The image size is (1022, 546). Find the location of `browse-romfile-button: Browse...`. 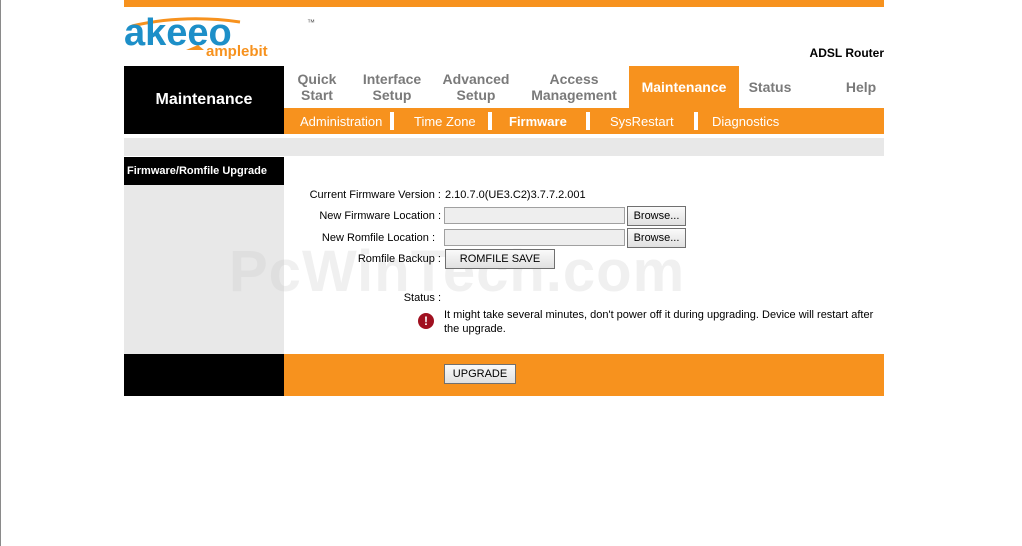

browse-romfile-button: Browse... is located at coordinates (656, 238).